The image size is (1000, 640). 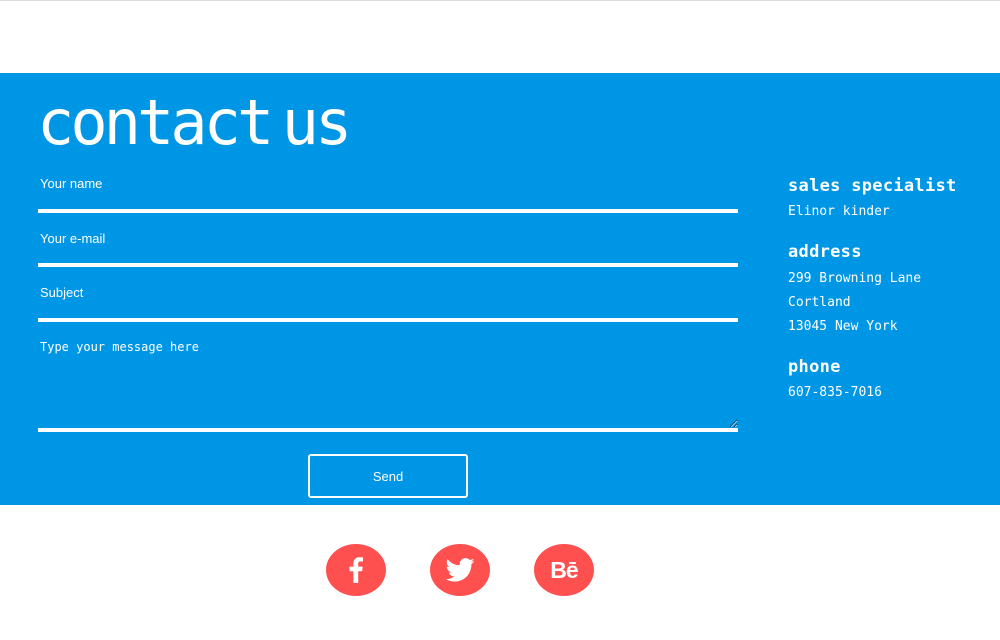 I want to click on twitter-icon, so click(x=460, y=570).